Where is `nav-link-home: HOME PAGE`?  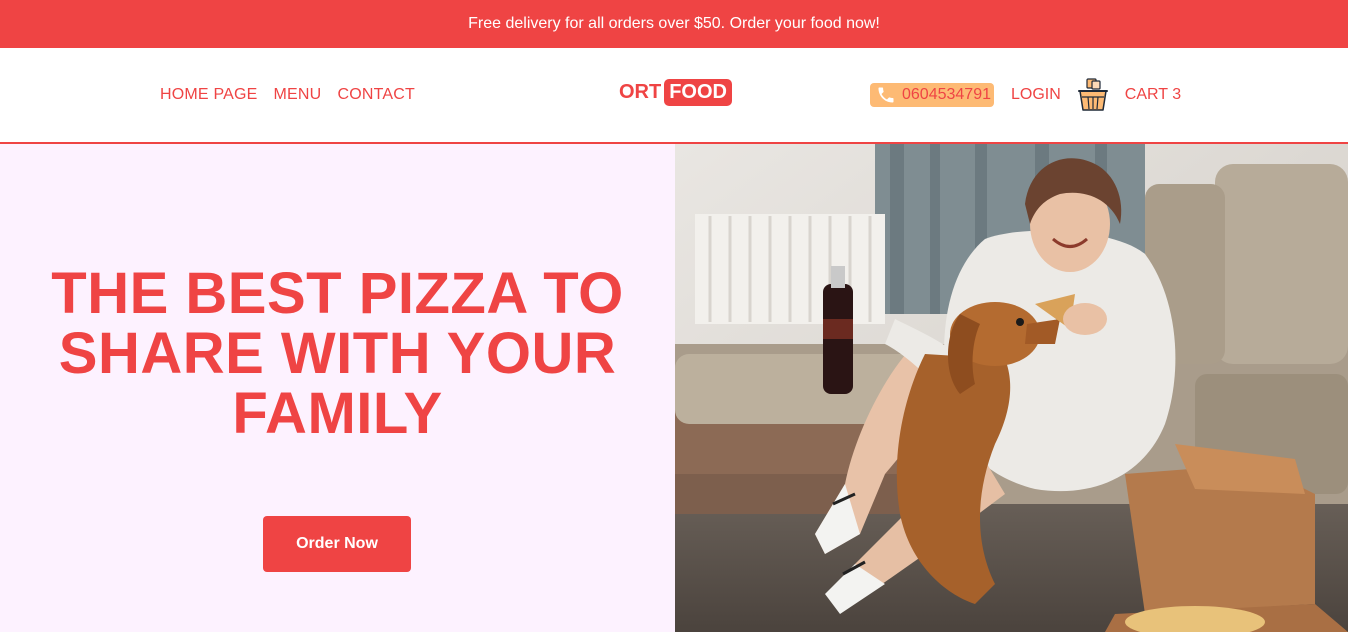 nav-link-home: HOME PAGE is located at coordinates (209, 95).